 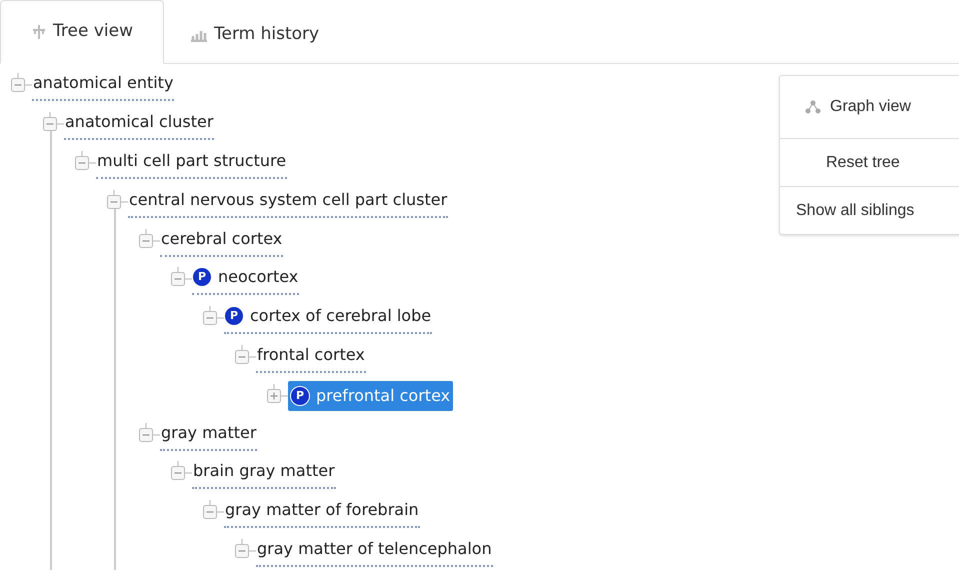 I want to click on graph-icon, so click(x=813, y=107).